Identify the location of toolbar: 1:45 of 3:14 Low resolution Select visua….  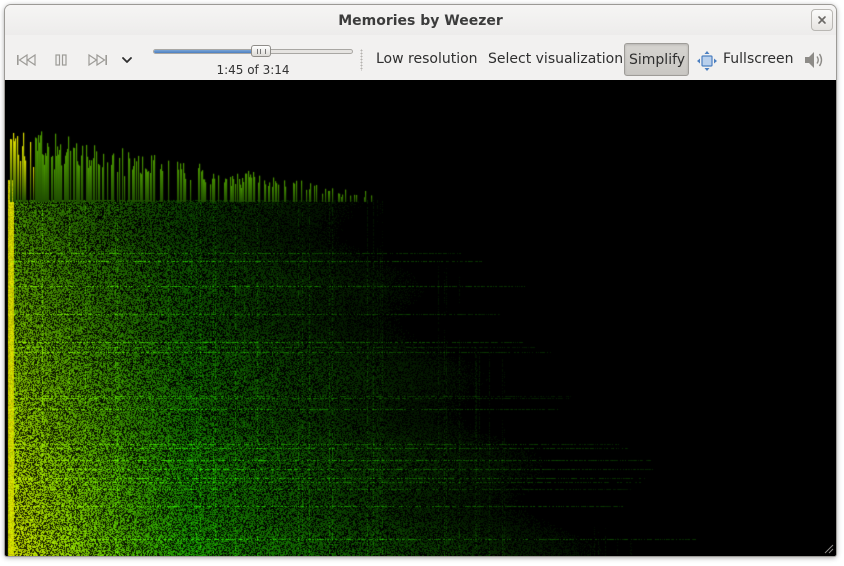
(420, 57).